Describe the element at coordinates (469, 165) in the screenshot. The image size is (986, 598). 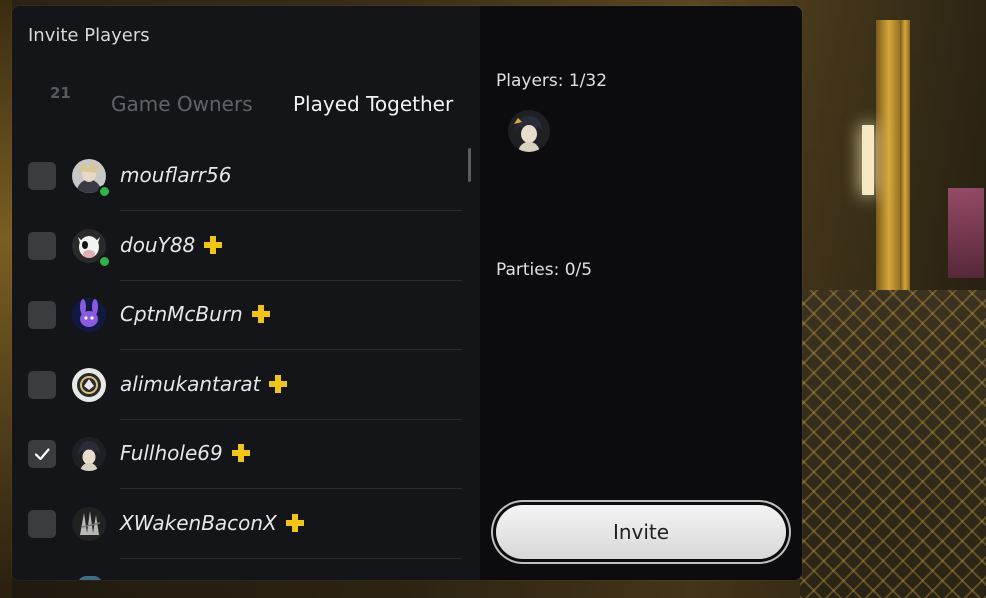
I see `list-scrollbar` at that location.